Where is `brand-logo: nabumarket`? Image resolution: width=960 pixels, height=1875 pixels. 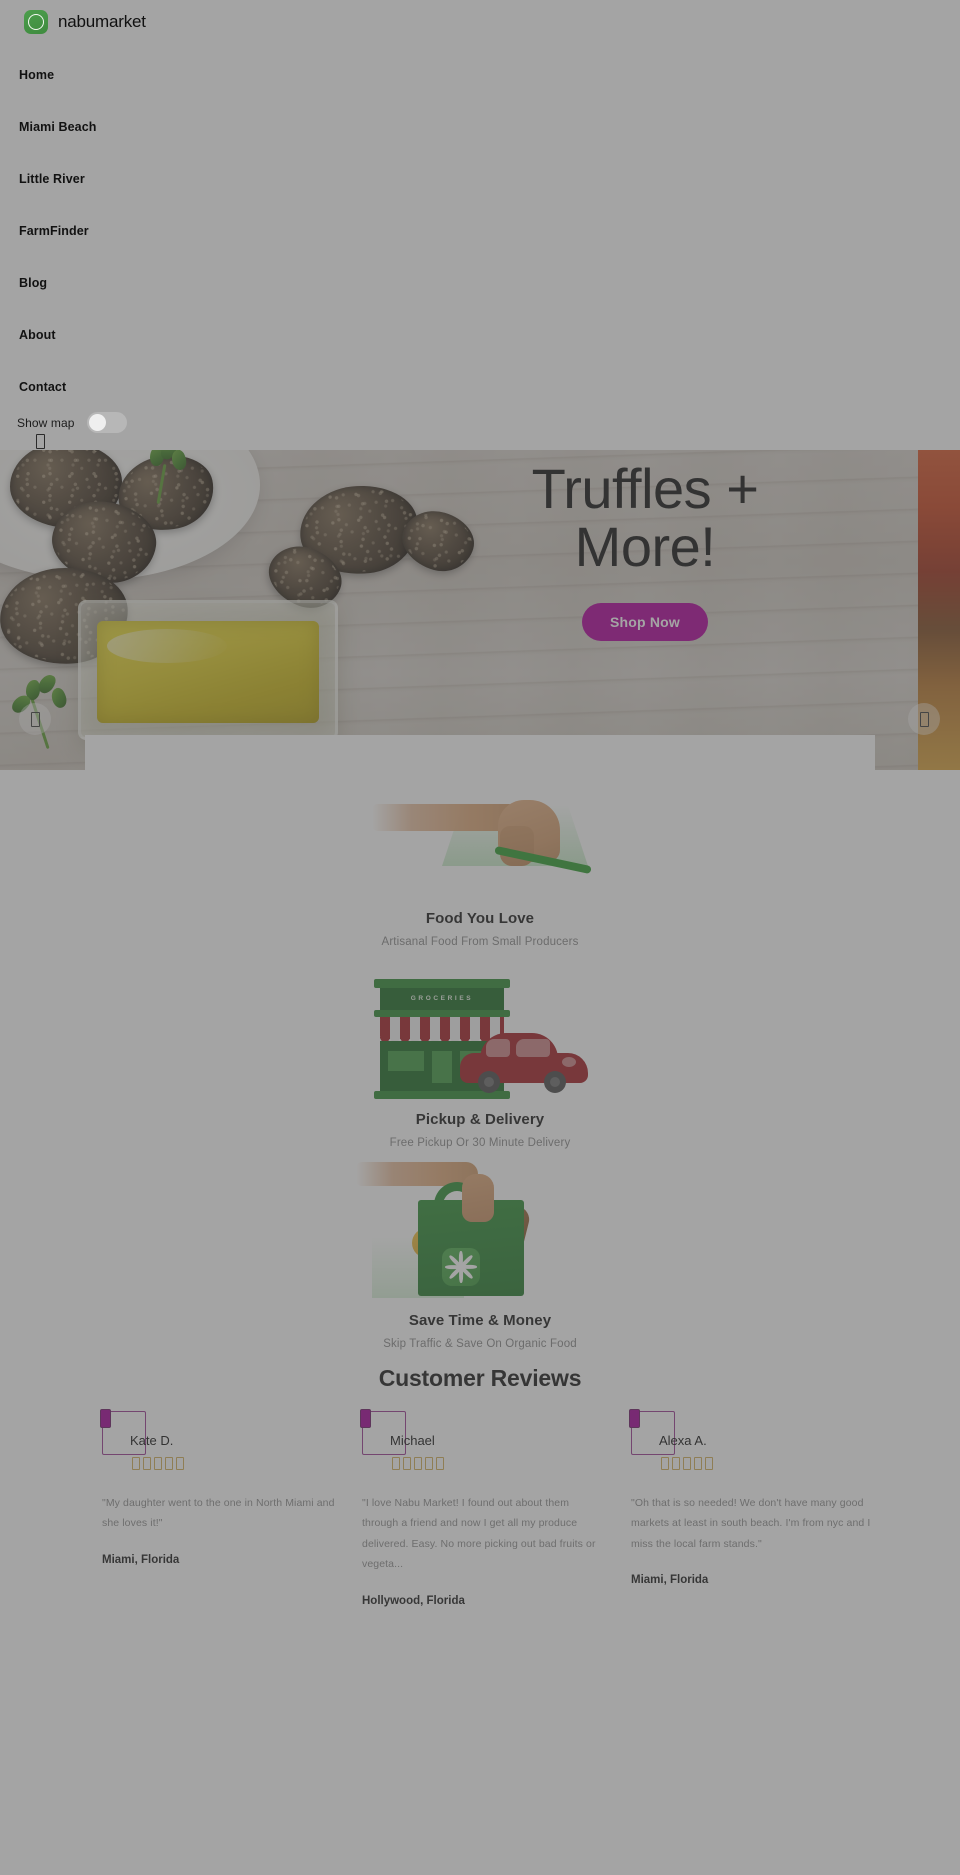
brand-logo: nabumarket is located at coordinates (85, 22).